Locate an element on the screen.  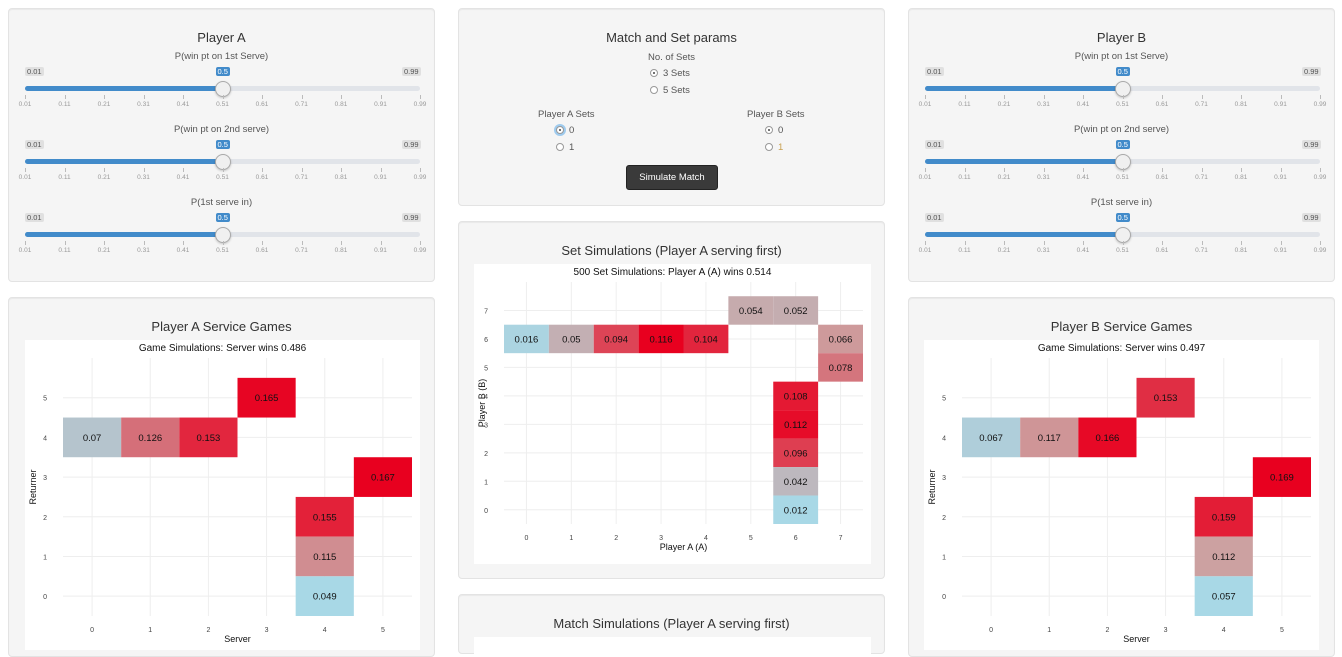
match-params-title: Match and Set params is located at coordinates (671, 37).